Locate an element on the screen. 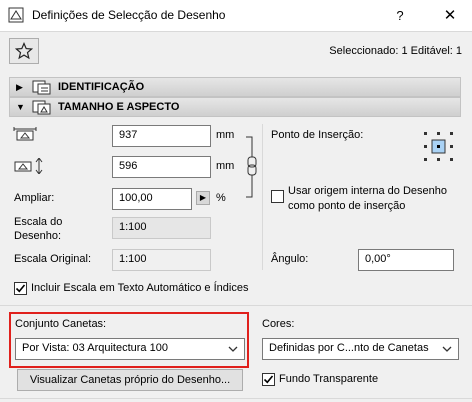 Image resolution: width=472 pixels, height=402 pixels. drawing-size-icon is located at coordinates (41, 107).